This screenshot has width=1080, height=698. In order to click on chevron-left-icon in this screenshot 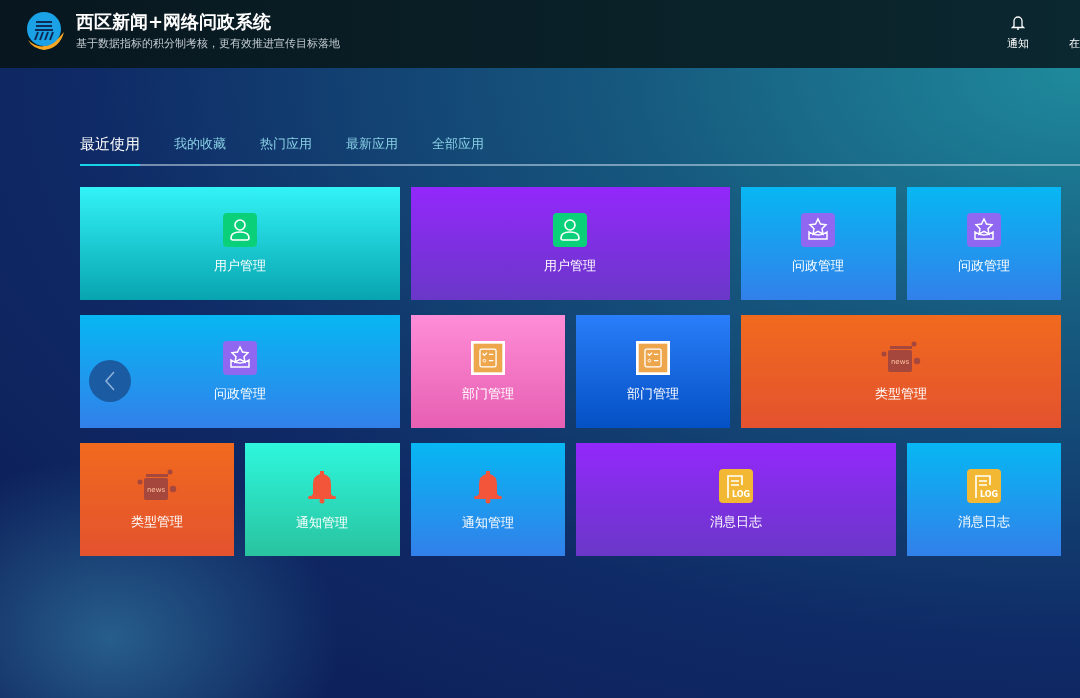, I will do `click(110, 381)`.